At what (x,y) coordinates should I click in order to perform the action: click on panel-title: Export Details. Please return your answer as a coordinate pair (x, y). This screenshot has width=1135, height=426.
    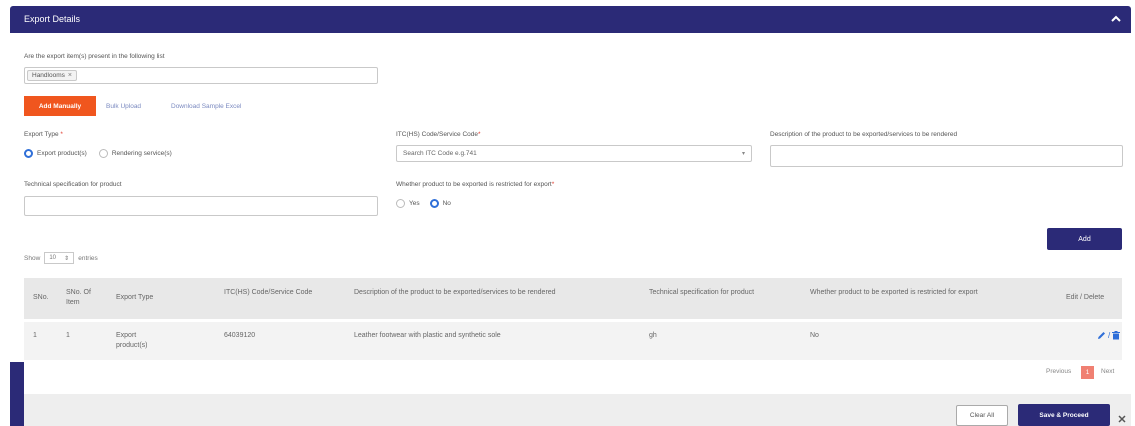
    Looking at the image, I should click on (52, 19).